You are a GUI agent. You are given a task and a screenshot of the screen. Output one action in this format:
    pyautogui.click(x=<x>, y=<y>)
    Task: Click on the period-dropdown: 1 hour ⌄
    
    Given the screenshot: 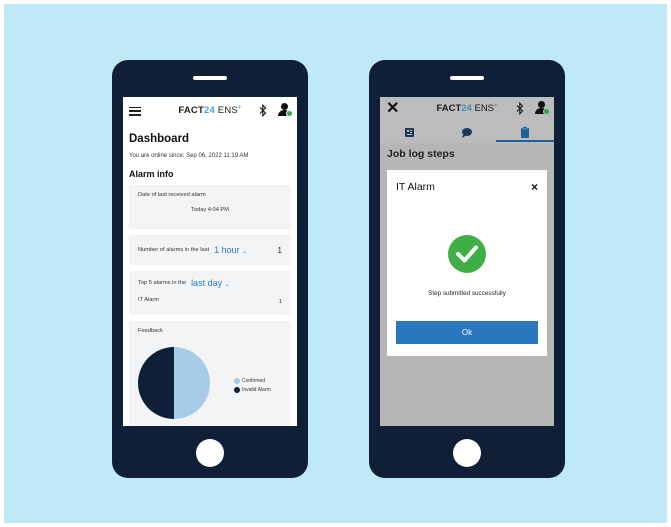 What is the action you would take?
    pyautogui.click(x=230, y=250)
    